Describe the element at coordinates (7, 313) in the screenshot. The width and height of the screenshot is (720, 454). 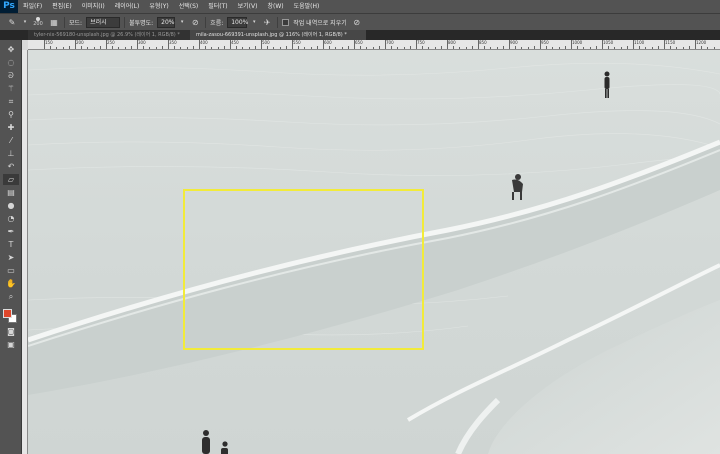
I see `foreground-color-swatch` at that location.